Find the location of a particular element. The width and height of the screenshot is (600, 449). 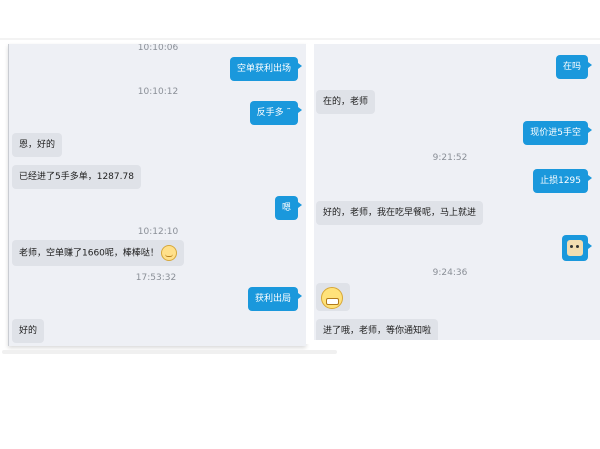

timestamp: 9:24:36 is located at coordinates (450, 273).